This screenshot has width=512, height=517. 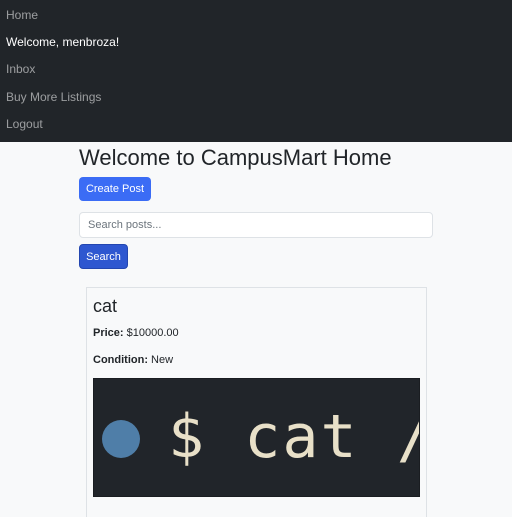 I want to click on post-image: $ cat /, so click(x=256, y=437).